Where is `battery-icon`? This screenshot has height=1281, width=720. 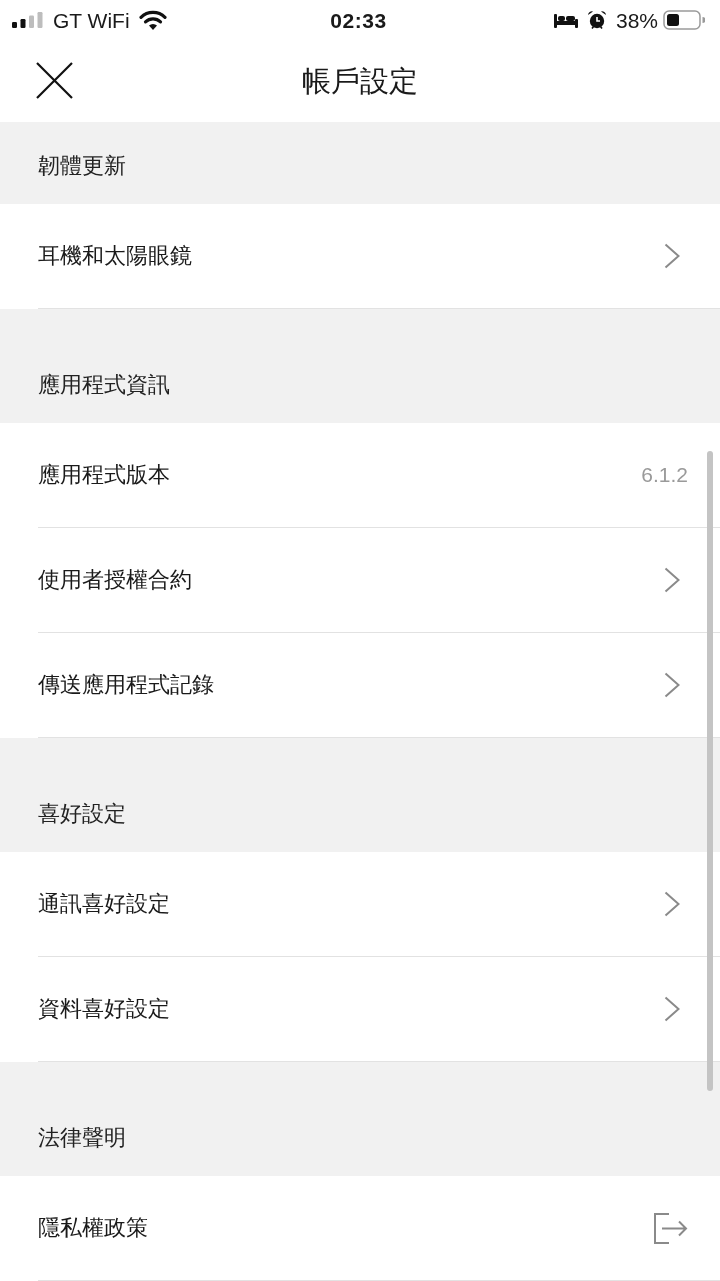
battery-icon is located at coordinates (684, 20).